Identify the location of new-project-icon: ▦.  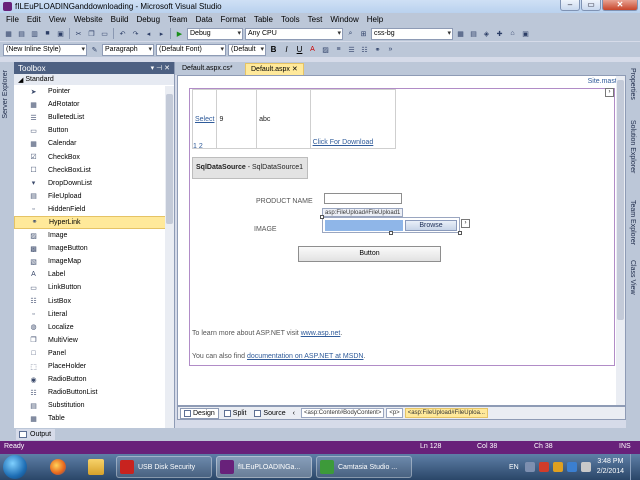
(8, 33).